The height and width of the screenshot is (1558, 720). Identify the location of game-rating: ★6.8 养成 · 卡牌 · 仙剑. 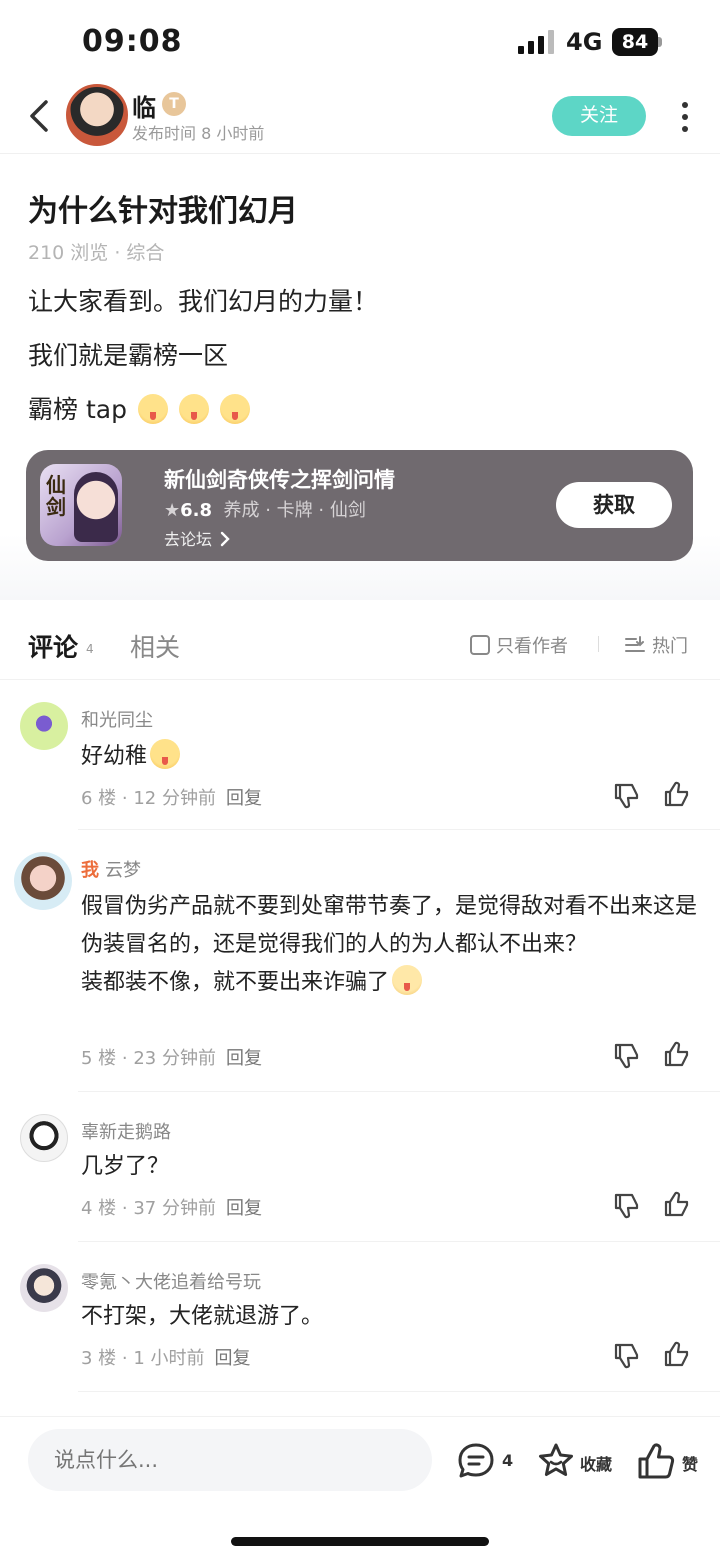
(265, 509).